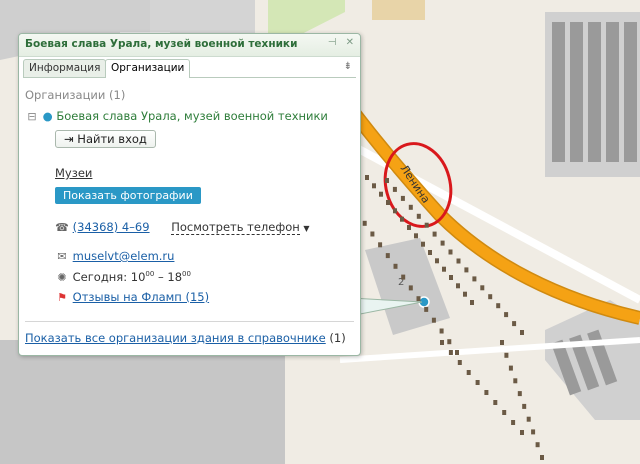 The image size is (640, 464). What do you see at coordinates (73, 173) in the screenshot?
I see `category-link: Музеи` at bounding box center [73, 173].